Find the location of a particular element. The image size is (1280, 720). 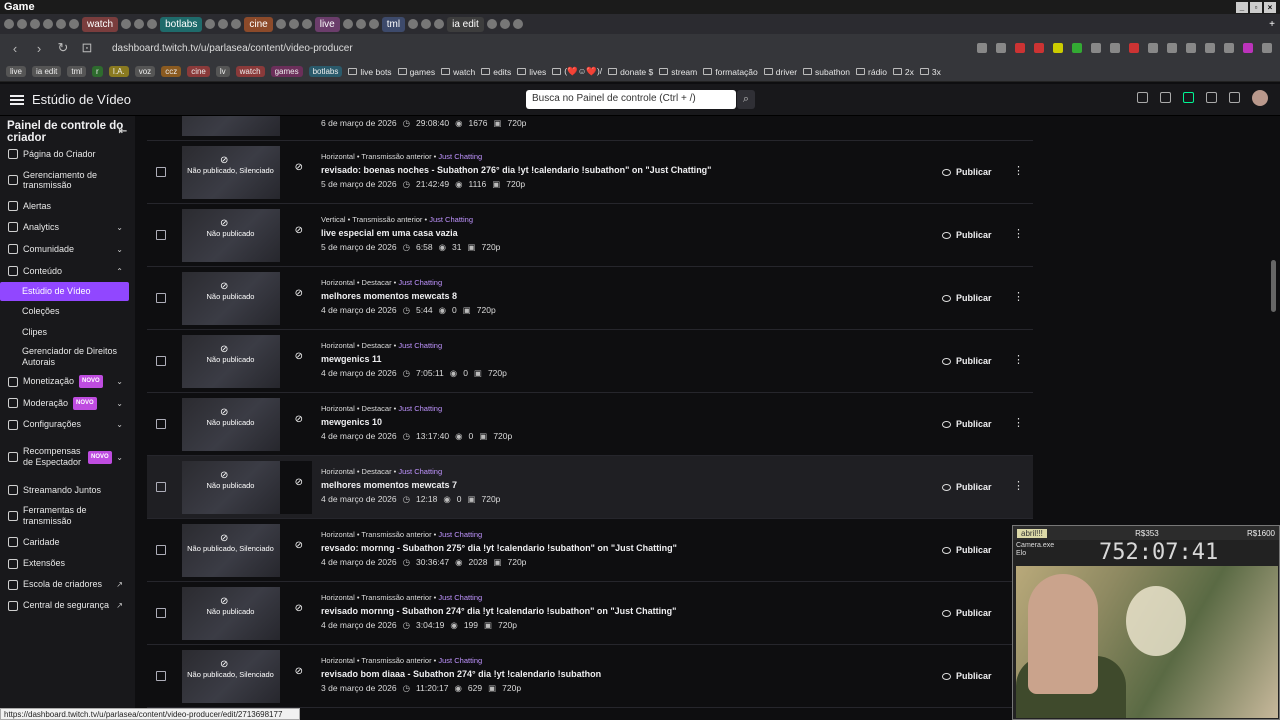

video-title: melhores momentos mewcats 7 is located at coordinates (389, 485).